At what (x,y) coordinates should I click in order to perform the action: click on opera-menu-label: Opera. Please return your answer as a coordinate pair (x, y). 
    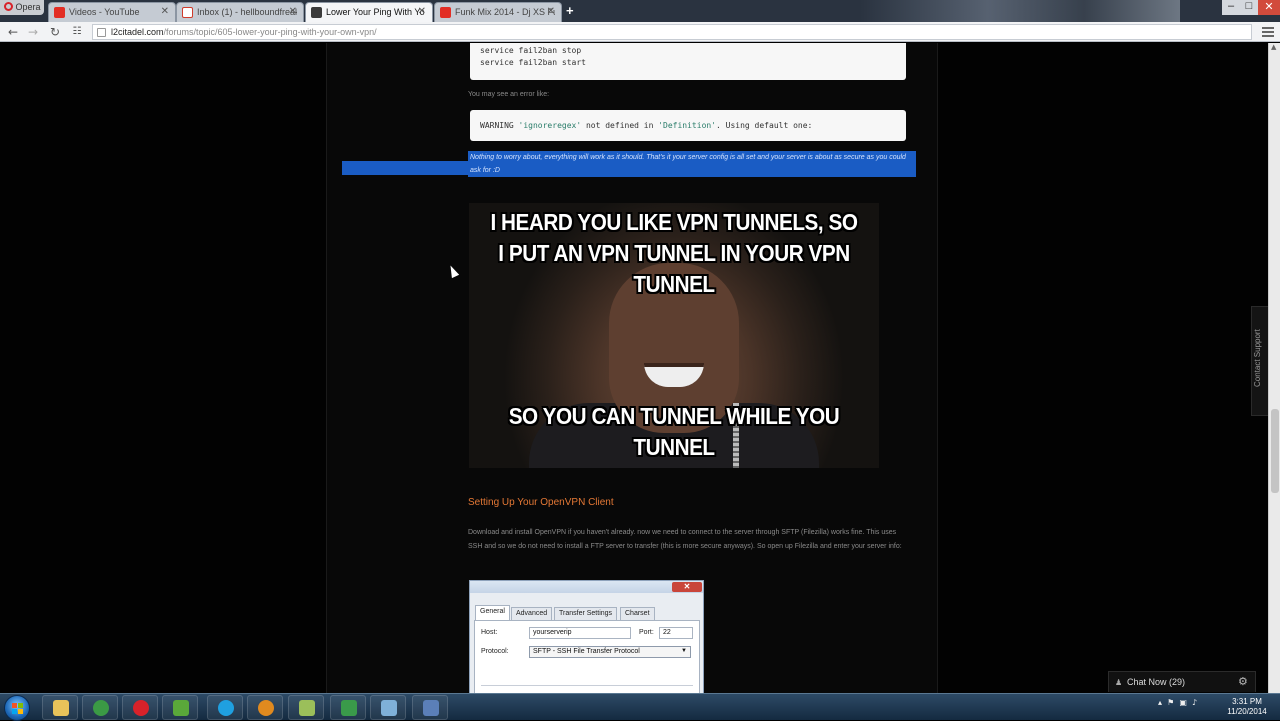
    Looking at the image, I should click on (28, 7).